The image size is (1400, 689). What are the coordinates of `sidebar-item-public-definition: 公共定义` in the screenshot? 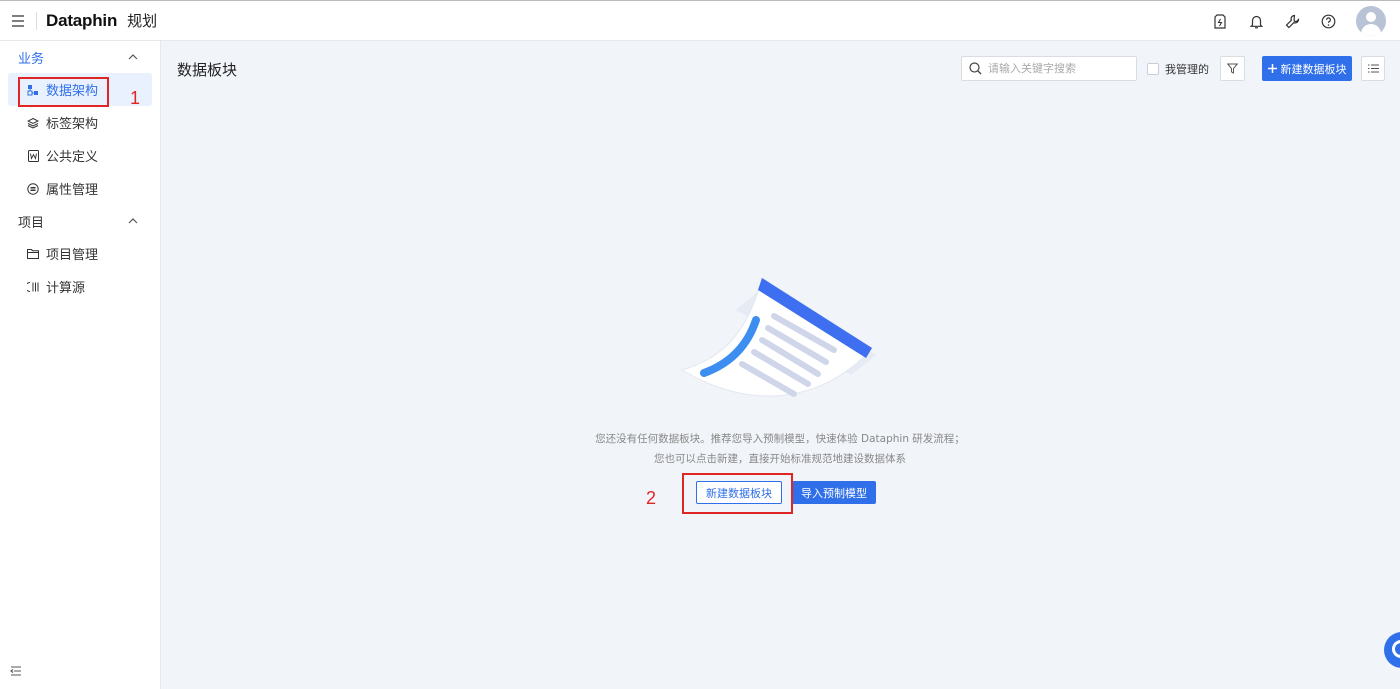 It's located at (80, 155).